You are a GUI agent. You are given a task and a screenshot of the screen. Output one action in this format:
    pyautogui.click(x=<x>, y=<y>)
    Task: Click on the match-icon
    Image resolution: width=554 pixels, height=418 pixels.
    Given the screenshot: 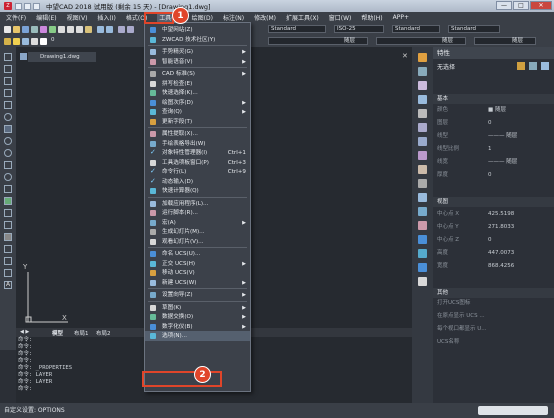 What is the action you would take?
    pyautogui.click(x=88, y=29)
    